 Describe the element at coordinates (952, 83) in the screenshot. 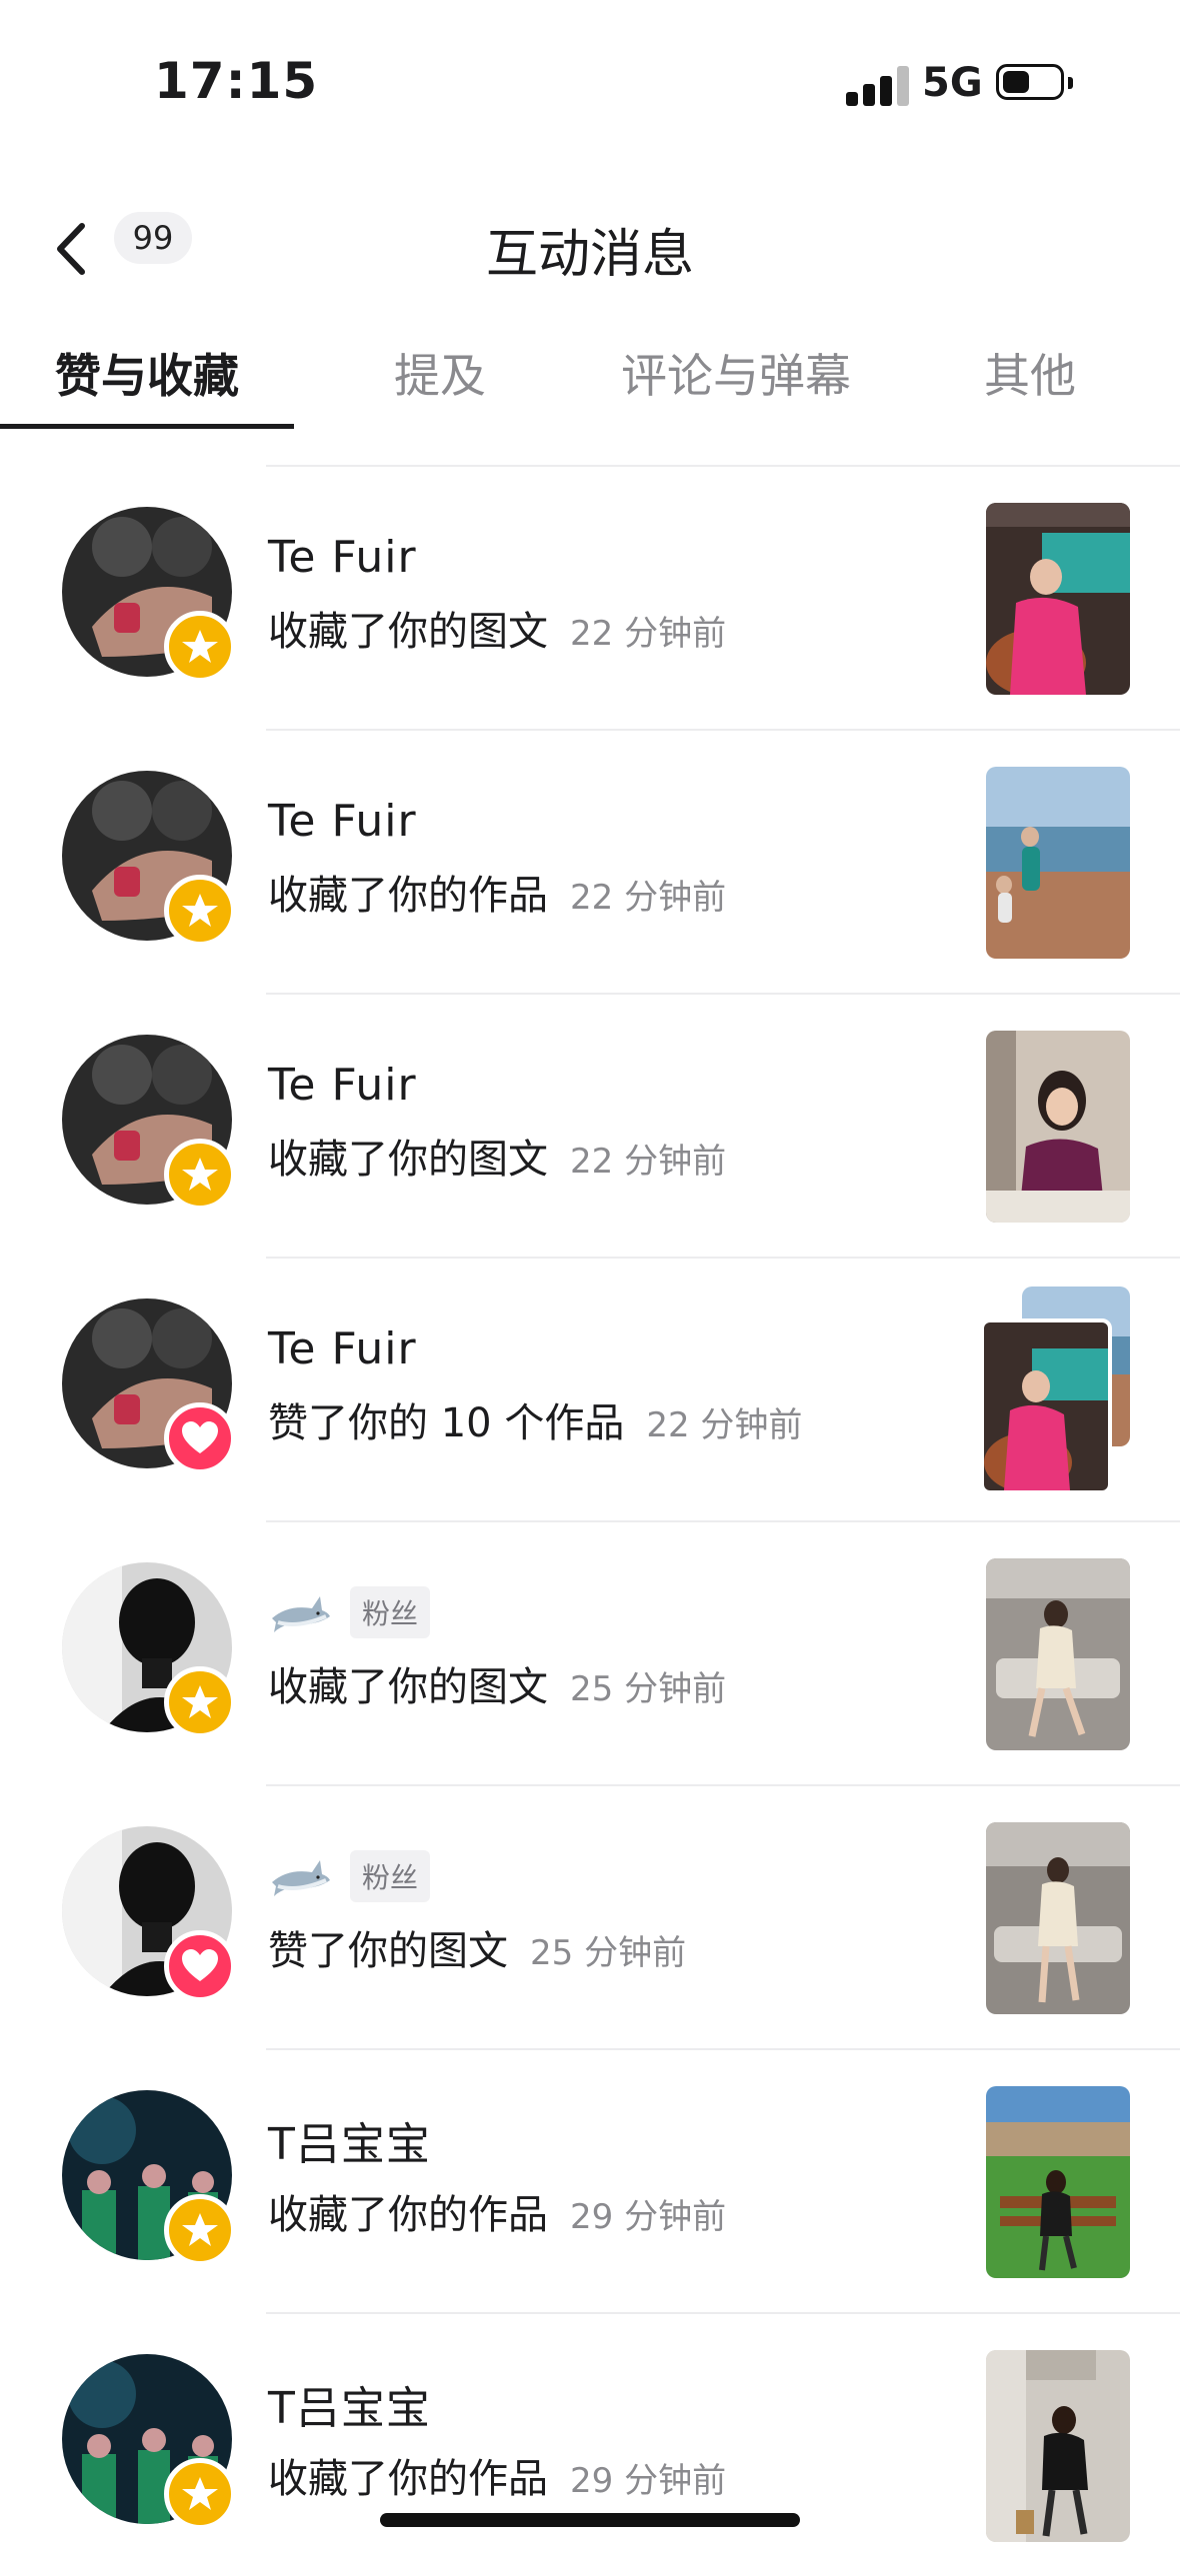

I see `network-label: 5G` at that location.